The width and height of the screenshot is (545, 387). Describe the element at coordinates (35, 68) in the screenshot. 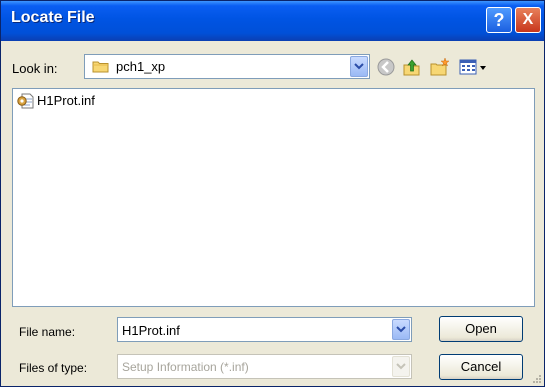

I see `look-in-label: Look in:` at that location.